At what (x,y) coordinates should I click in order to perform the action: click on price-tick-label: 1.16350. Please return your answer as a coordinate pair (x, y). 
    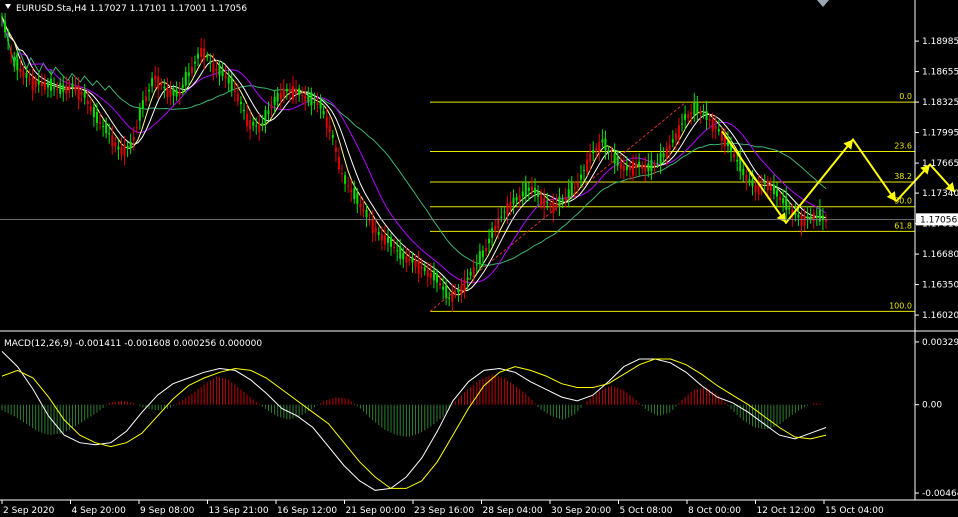
    Looking at the image, I should click on (940, 286).